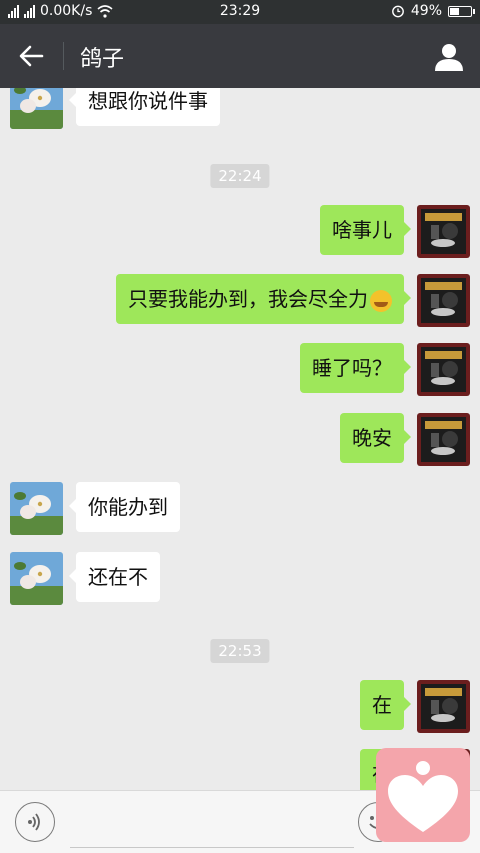 The height and width of the screenshot is (853, 480). What do you see at coordinates (240, 12) in the screenshot?
I see `status-bar: 0.00K/s 23:29 49%` at bounding box center [240, 12].